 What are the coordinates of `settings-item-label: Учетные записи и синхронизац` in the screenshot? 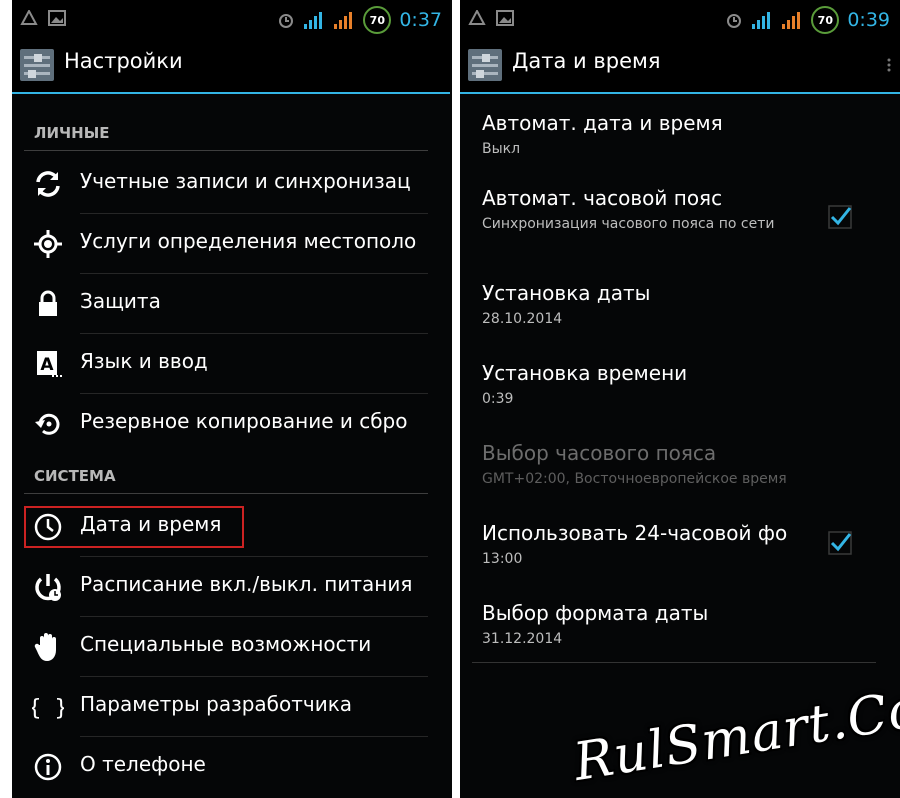 It's located at (245, 181).